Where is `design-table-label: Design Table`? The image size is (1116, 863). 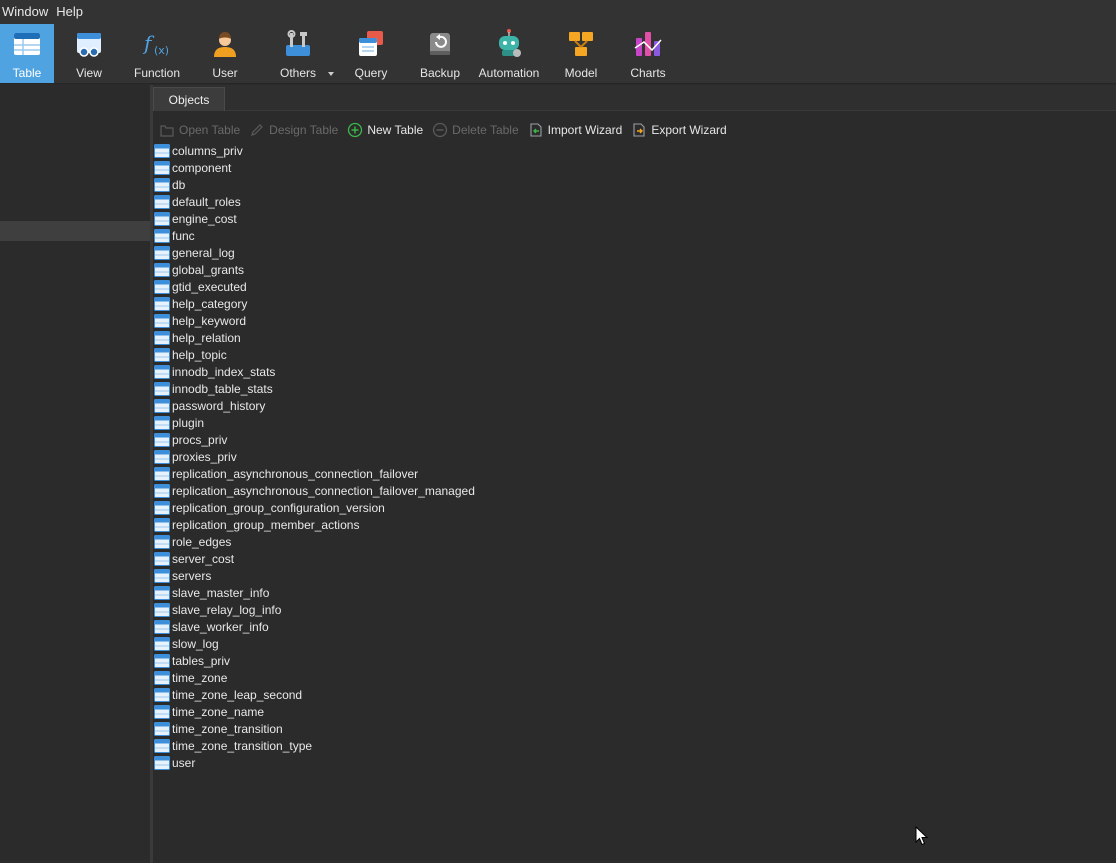 design-table-label: Design Table is located at coordinates (304, 130).